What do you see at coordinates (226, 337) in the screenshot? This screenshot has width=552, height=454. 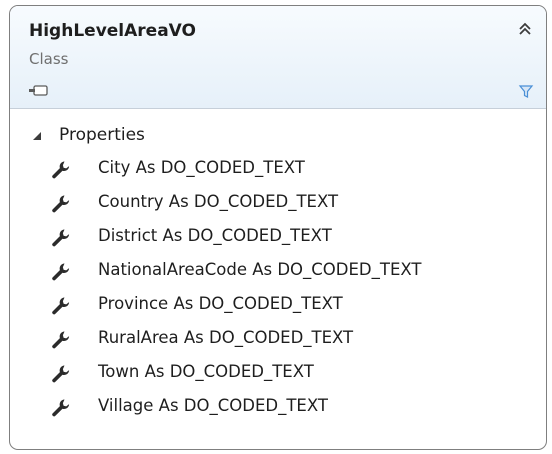 I see `property-label: RuralArea As DO_CODED_TEXT` at bounding box center [226, 337].